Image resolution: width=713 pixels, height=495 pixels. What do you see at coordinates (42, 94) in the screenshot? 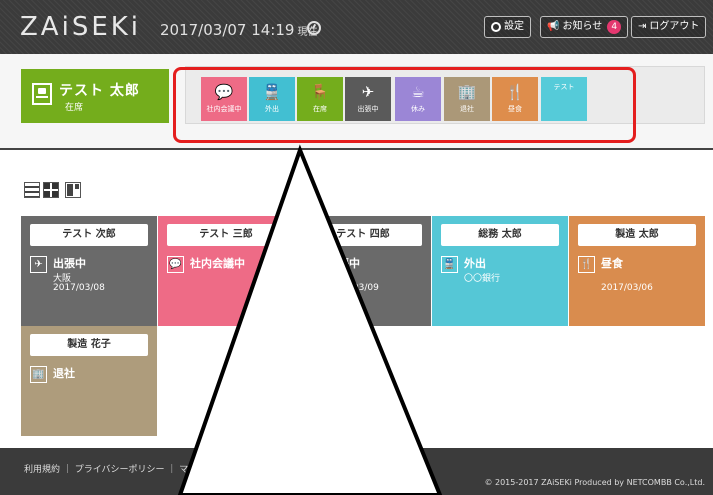
I see `desk-chair-icon` at bounding box center [42, 94].